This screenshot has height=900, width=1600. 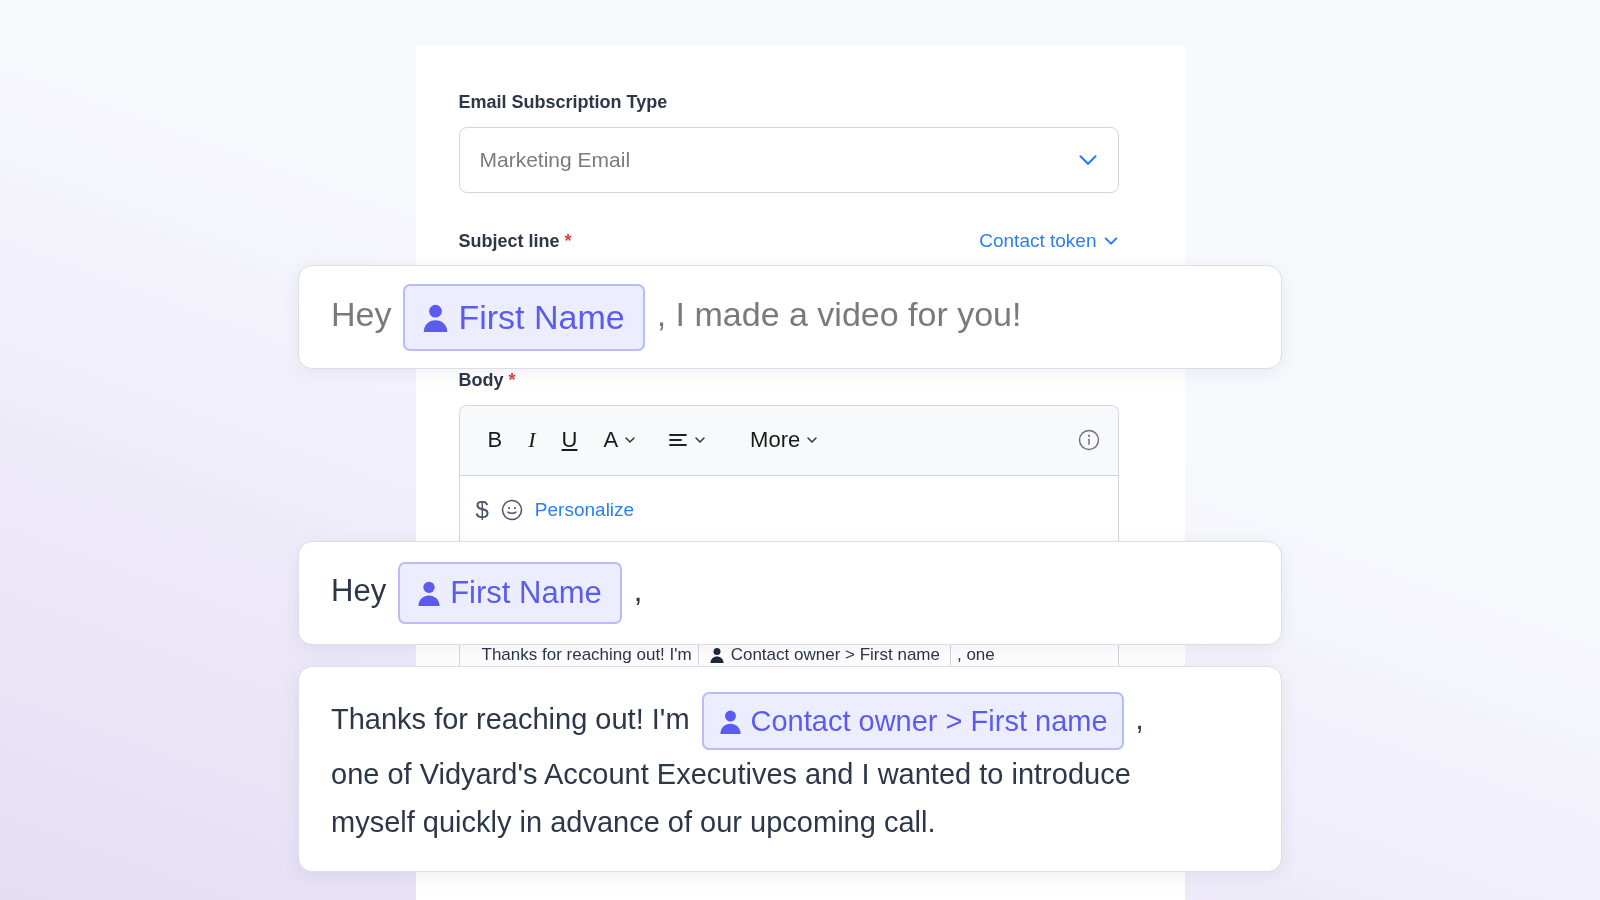 I want to click on personalize-link: Personalize, so click(x=584, y=510).